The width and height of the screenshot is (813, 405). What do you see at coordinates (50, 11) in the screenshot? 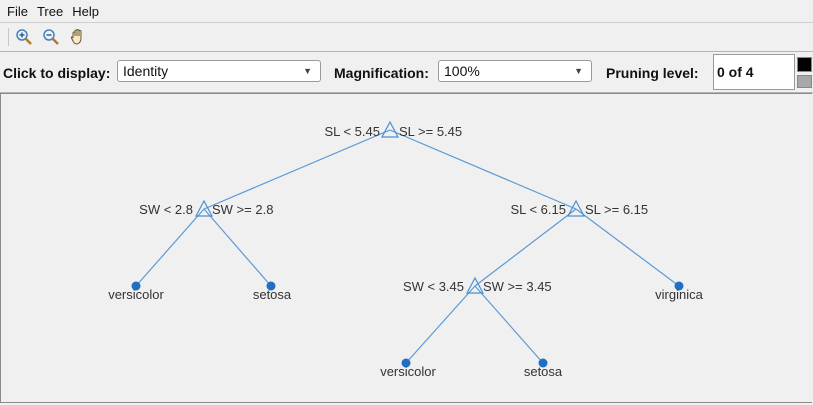
I see `menu-tree: Tree` at bounding box center [50, 11].